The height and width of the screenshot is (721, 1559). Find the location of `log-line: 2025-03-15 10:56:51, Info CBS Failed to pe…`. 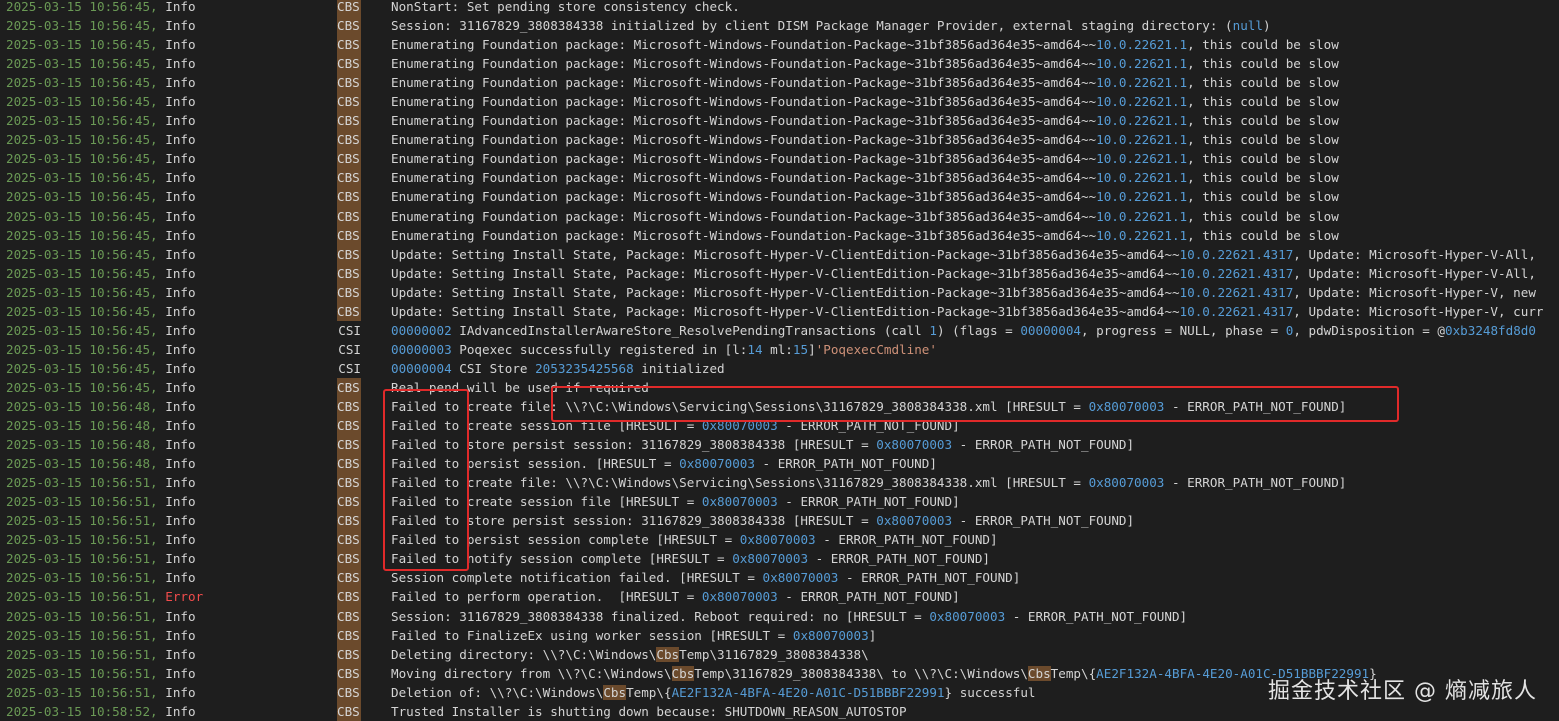

log-line: 2025-03-15 10:56:51, Info CBS Failed to pe… is located at coordinates (779, 540).